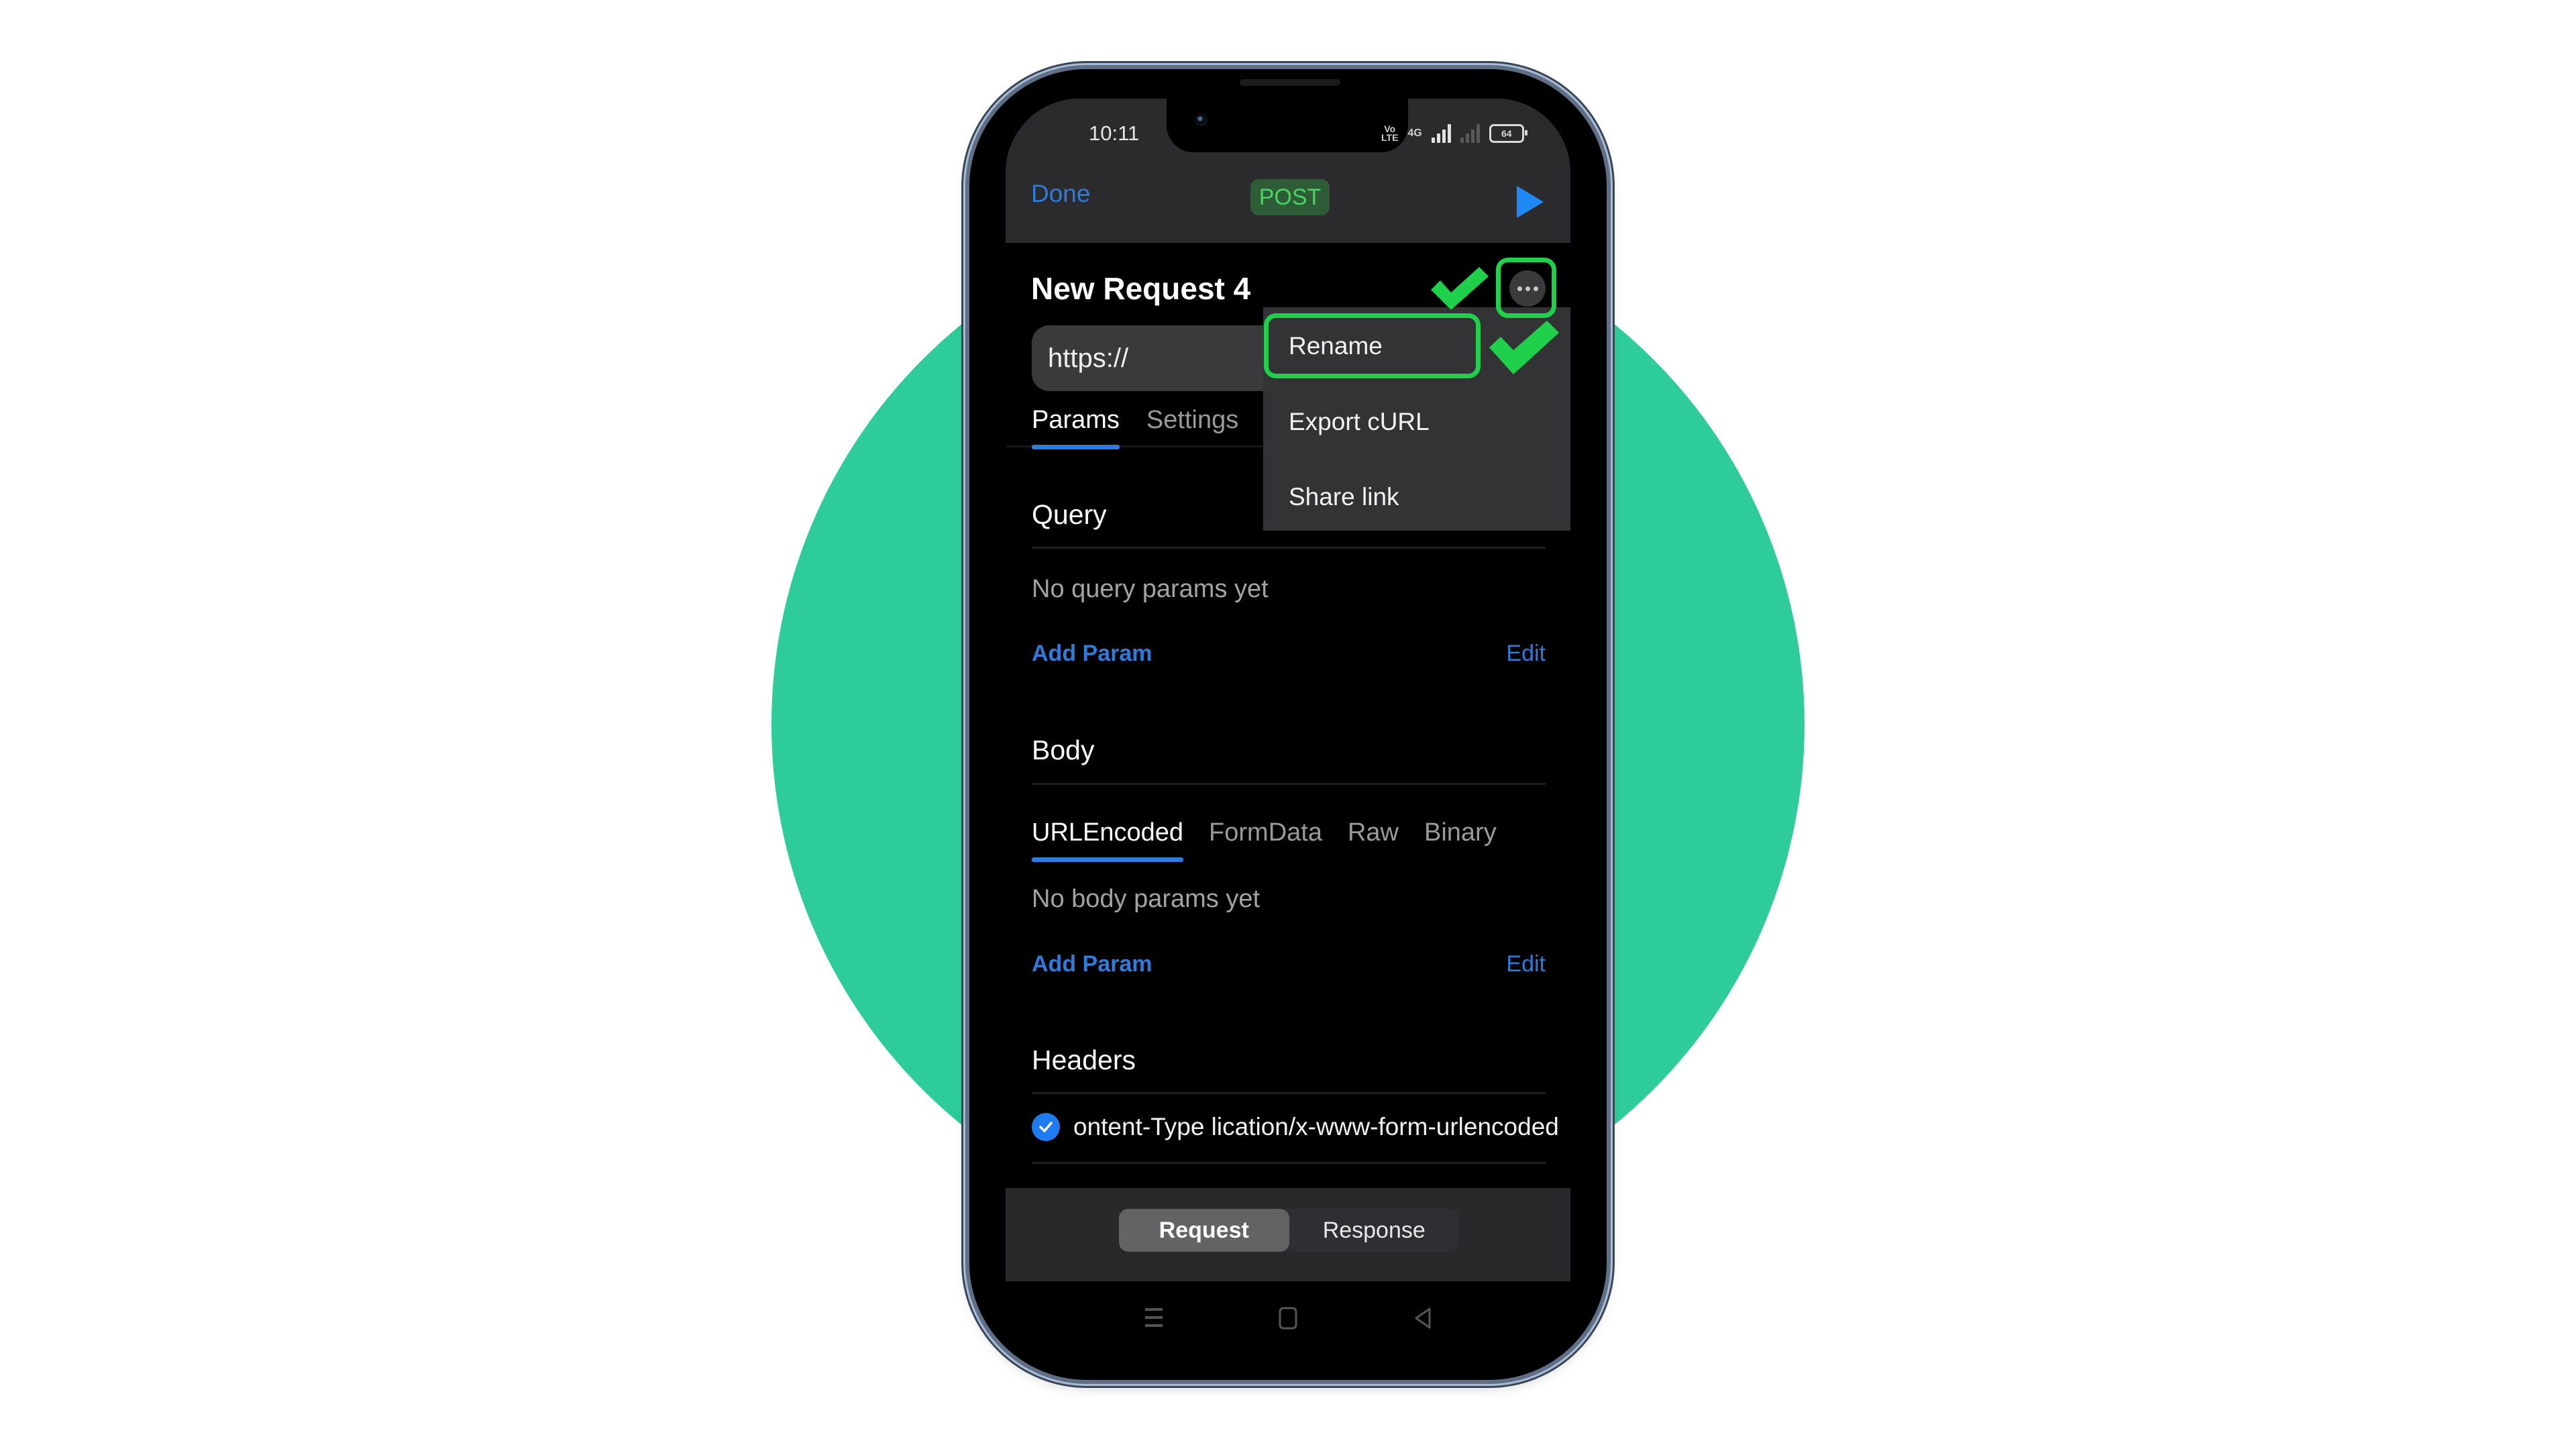 Image resolution: width=2576 pixels, height=1449 pixels. What do you see at coordinates (1289, 548) in the screenshot?
I see `query-divider` at bounding box center [1289, 548].